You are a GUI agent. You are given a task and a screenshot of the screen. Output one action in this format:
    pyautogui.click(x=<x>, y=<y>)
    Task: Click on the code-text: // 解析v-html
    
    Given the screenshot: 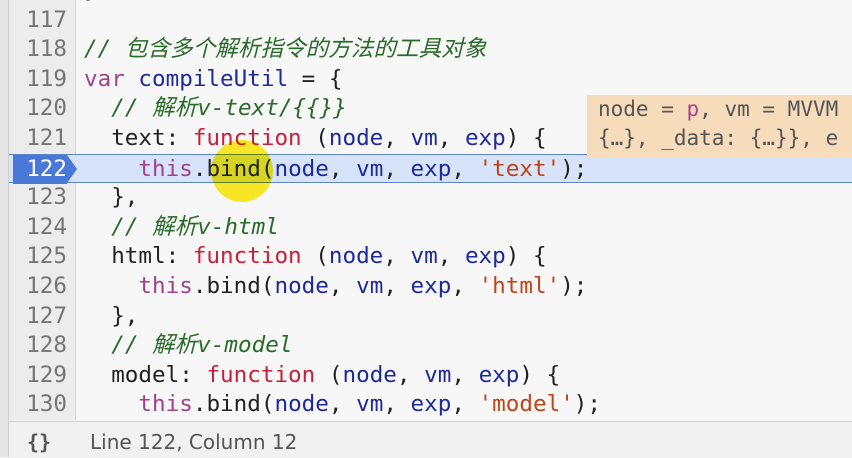 What is the action you would take?
    pyautogui.click(x=181, y=228)
    